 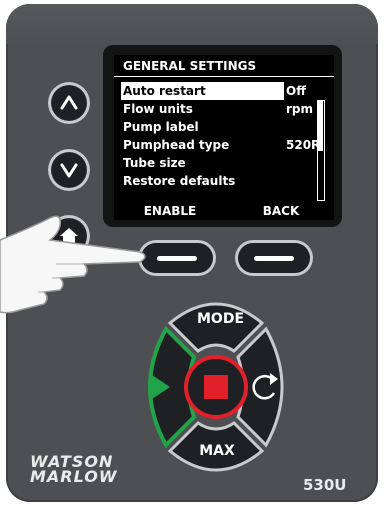 What do you see at coordinates (214, 127) in the screenshot?
I see `menu-item-pump-label: Pump label` at bounding box center [214, 127].